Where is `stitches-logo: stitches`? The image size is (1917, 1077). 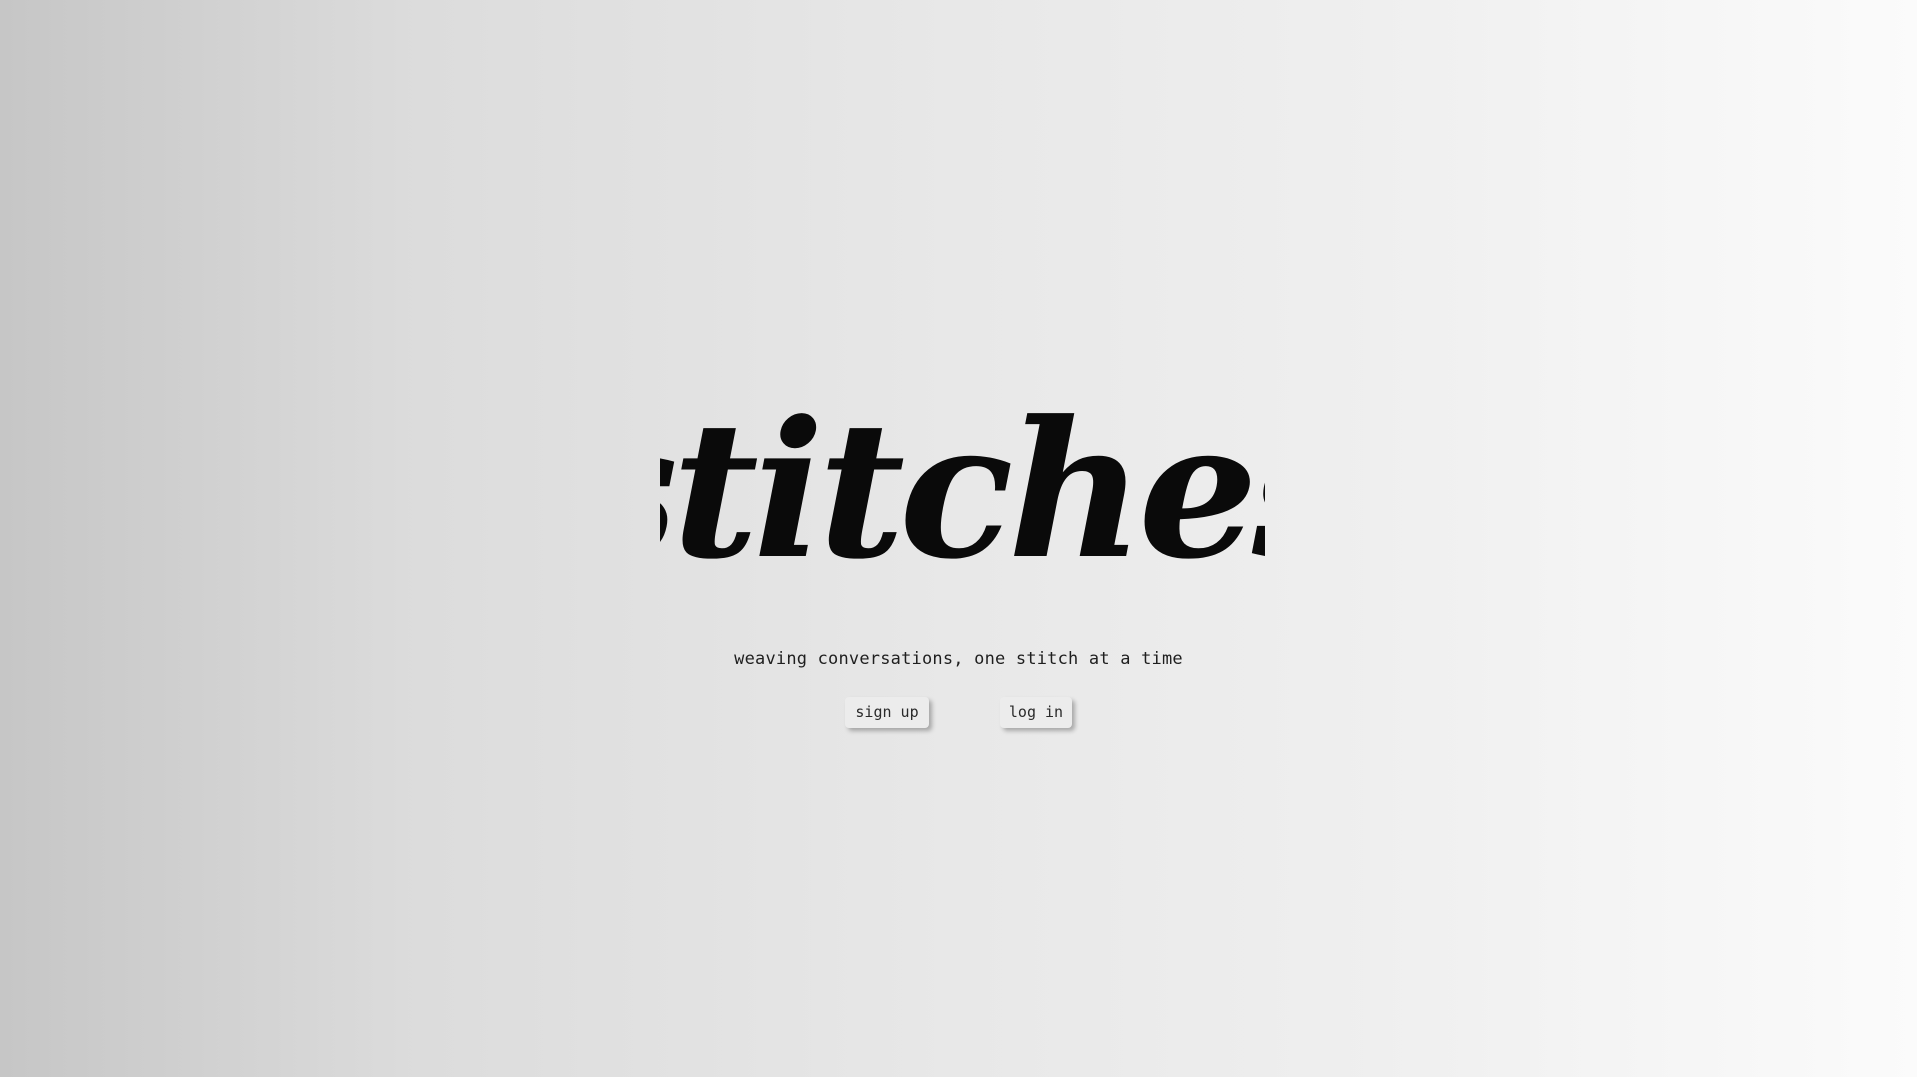 stitches-logo: stitches is located at coordinates (962, 490).